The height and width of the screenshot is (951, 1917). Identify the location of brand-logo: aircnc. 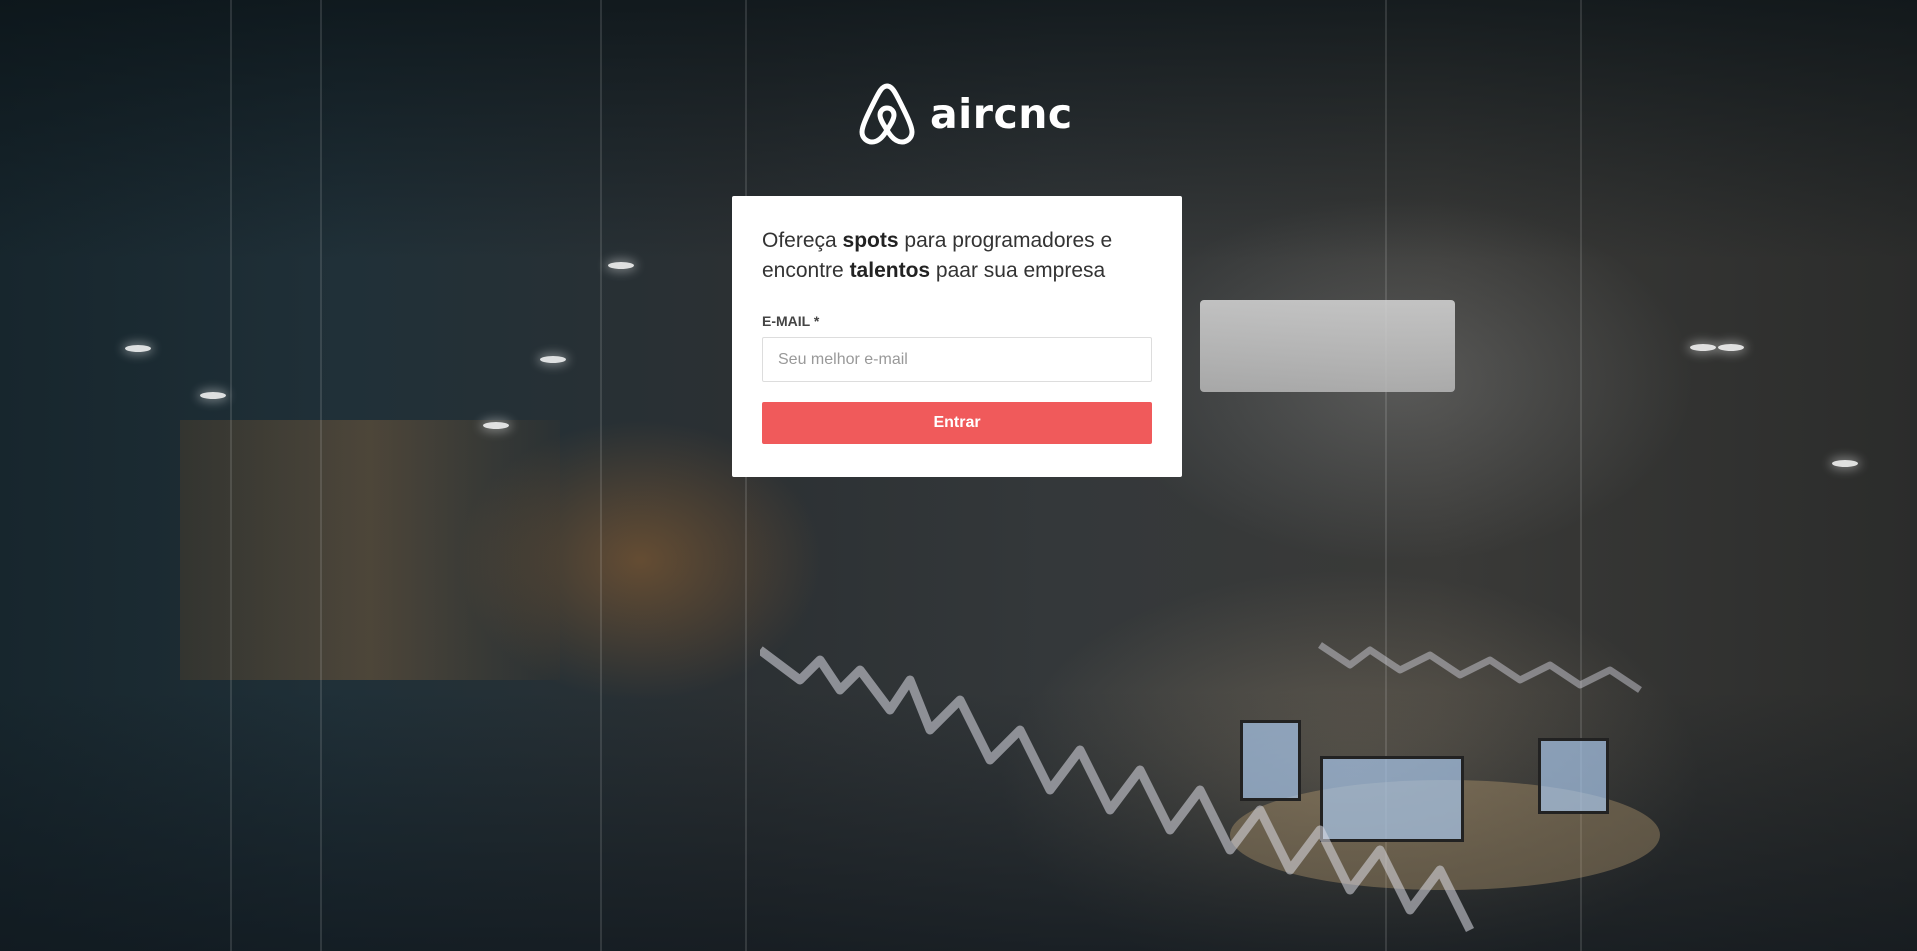
(965, 114).